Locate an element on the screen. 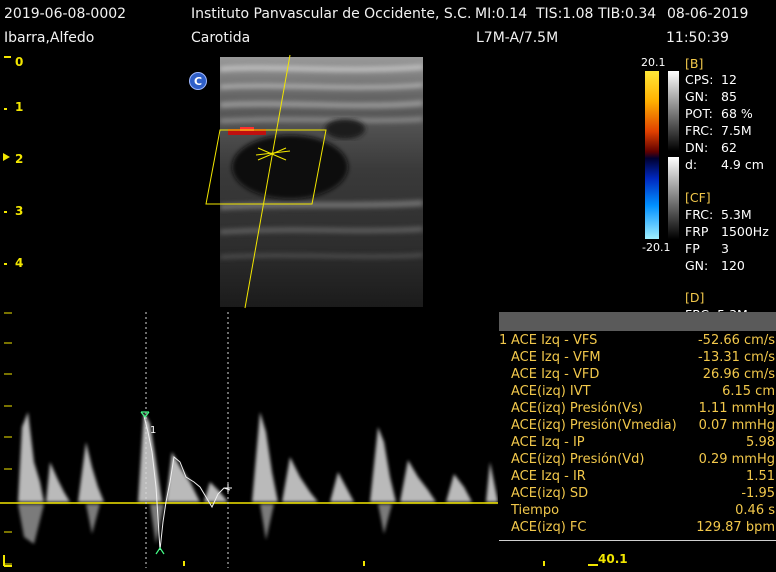 This screenshot has height=572, width=776. measurement-value: 5.98 is located at coordinates (760, 442).